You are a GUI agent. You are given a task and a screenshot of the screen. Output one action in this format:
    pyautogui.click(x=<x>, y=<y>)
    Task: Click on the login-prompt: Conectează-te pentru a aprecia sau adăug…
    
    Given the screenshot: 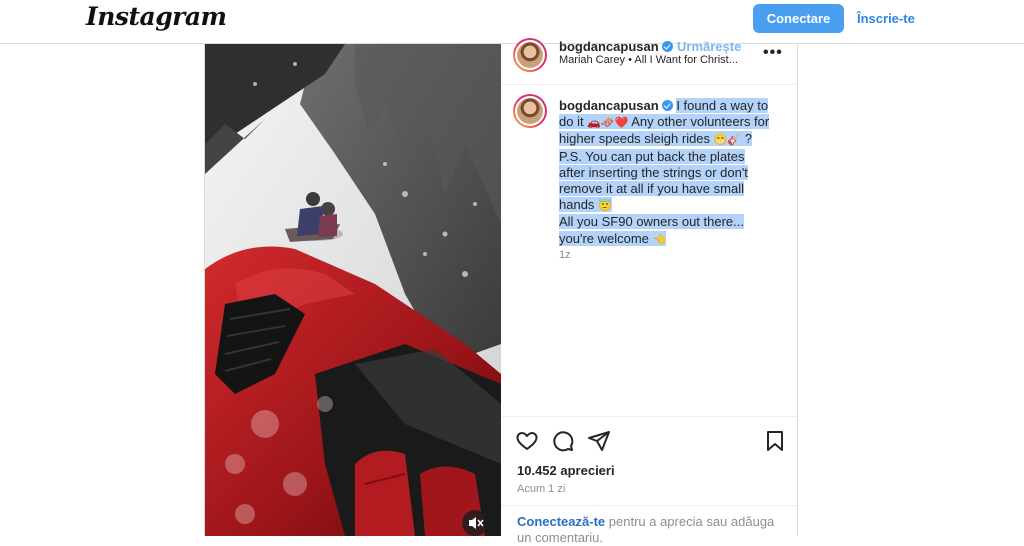 What is the action you would take?
    pyautogui.click(x=649, y=525)
    